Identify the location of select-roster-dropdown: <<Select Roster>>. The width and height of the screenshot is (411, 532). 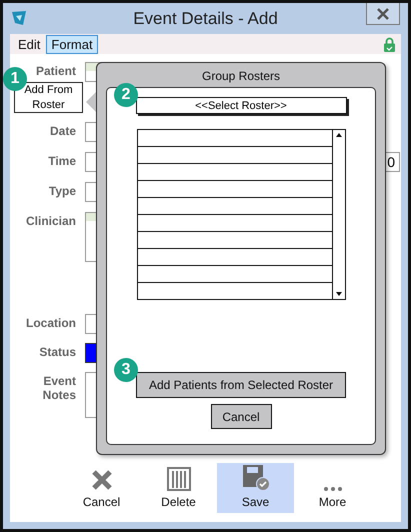
(241, 105).